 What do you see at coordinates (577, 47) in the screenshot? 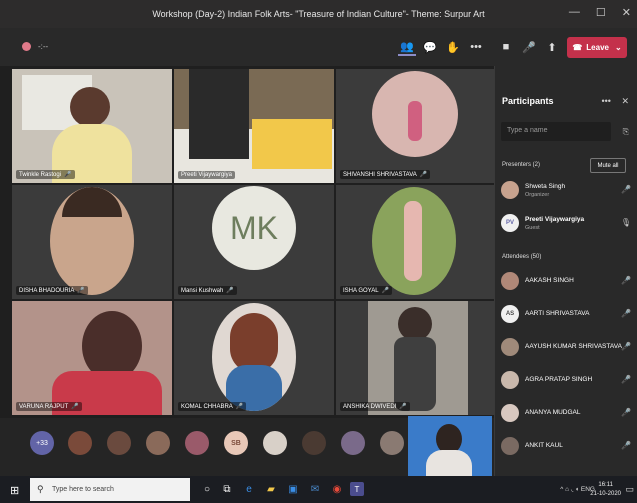
I see `phone-icon: ☎` at bounding box center [577, 47].